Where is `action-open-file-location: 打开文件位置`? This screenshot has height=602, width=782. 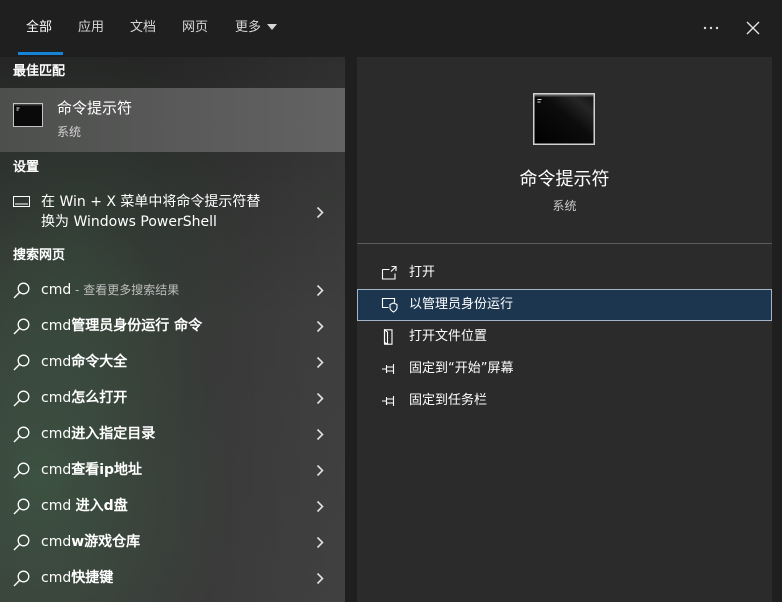 action-open-file-location: 打开文件位置 is located at coordinates (564, 337).